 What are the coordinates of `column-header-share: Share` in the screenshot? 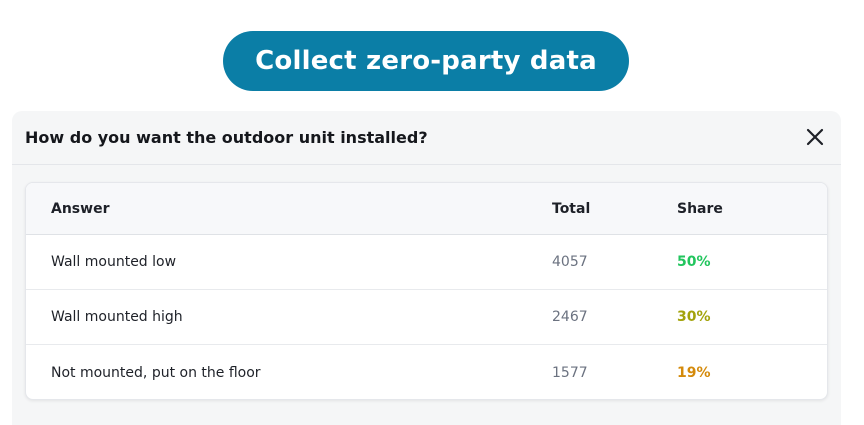 It's located at (700, 208).